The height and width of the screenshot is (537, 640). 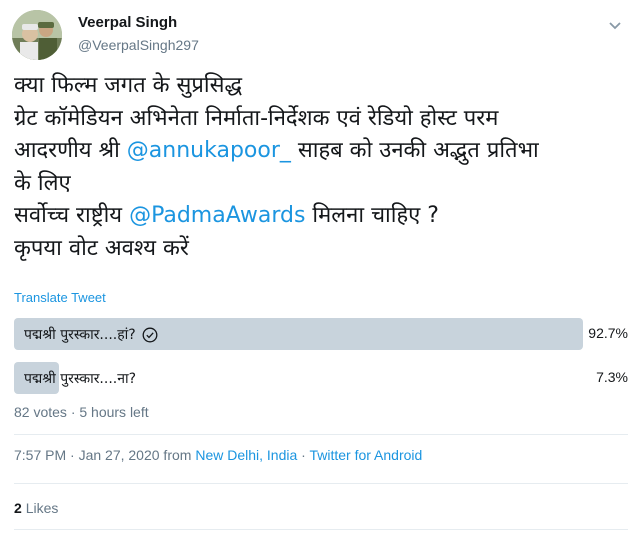 I want to click on avatar, so click(x=37, y=35).